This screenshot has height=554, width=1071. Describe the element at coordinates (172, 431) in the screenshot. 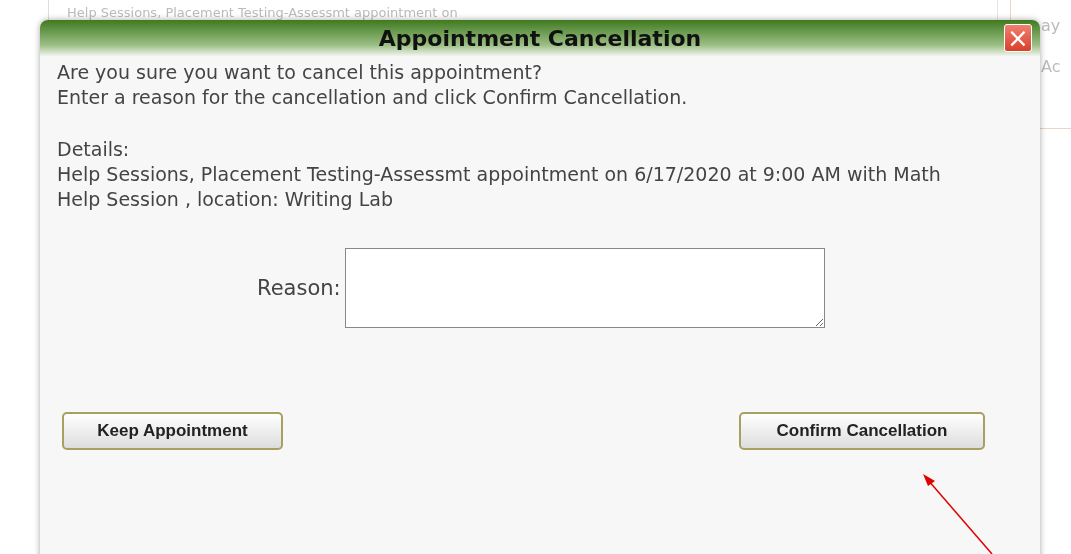

I see `dialog-button: Keep Appointment` at that location.